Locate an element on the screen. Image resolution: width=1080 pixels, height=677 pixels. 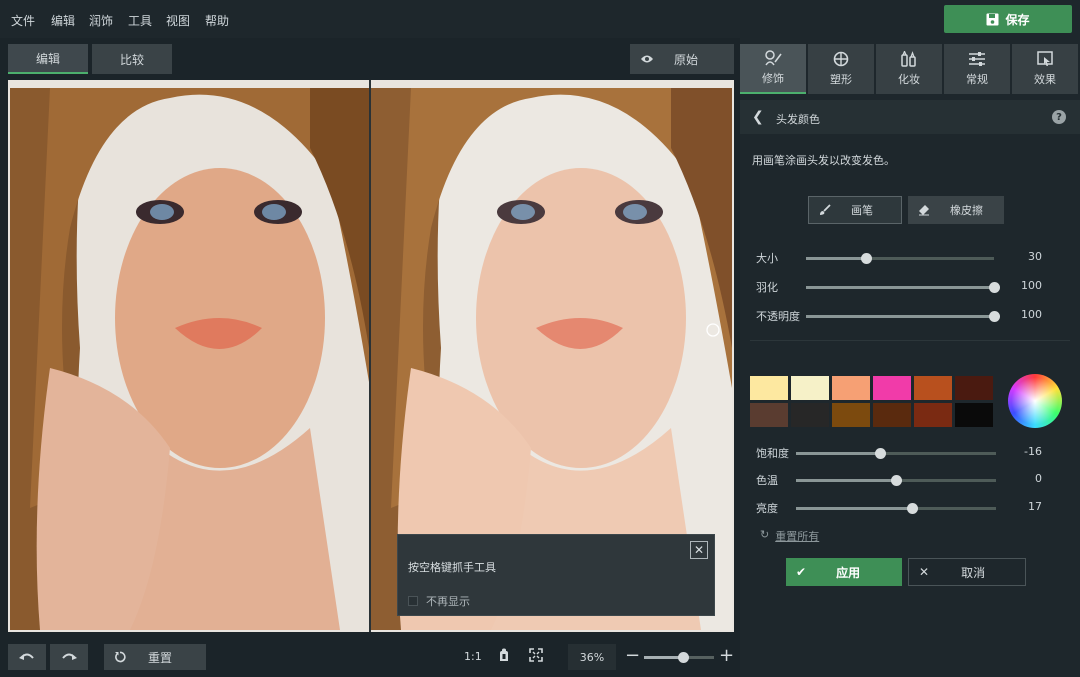
slider-brightness is located at coordinates (896, 508).